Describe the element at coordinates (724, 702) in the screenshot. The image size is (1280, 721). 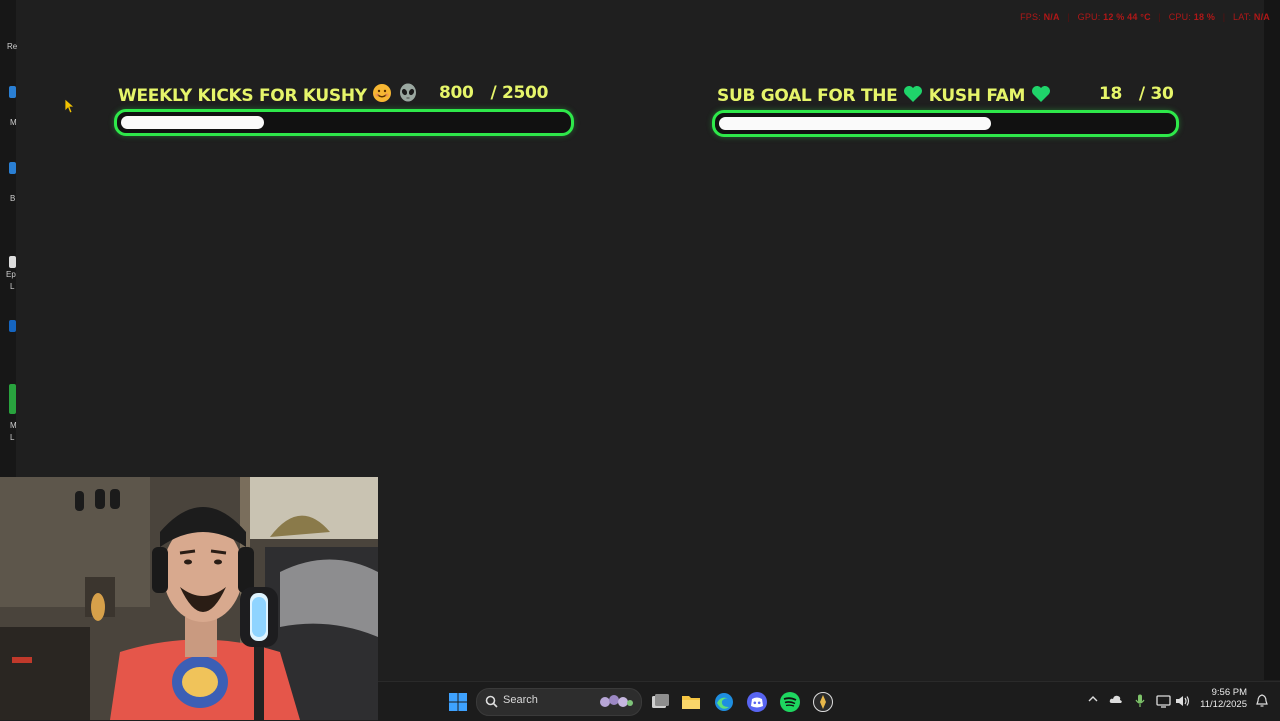
I see `edge-icon` at that location.